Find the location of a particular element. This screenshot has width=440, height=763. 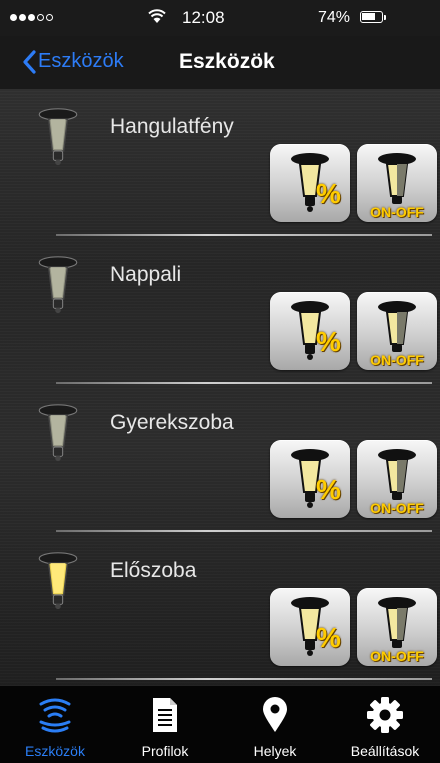

lamp-on-icon is located at coordinates (58, 581).